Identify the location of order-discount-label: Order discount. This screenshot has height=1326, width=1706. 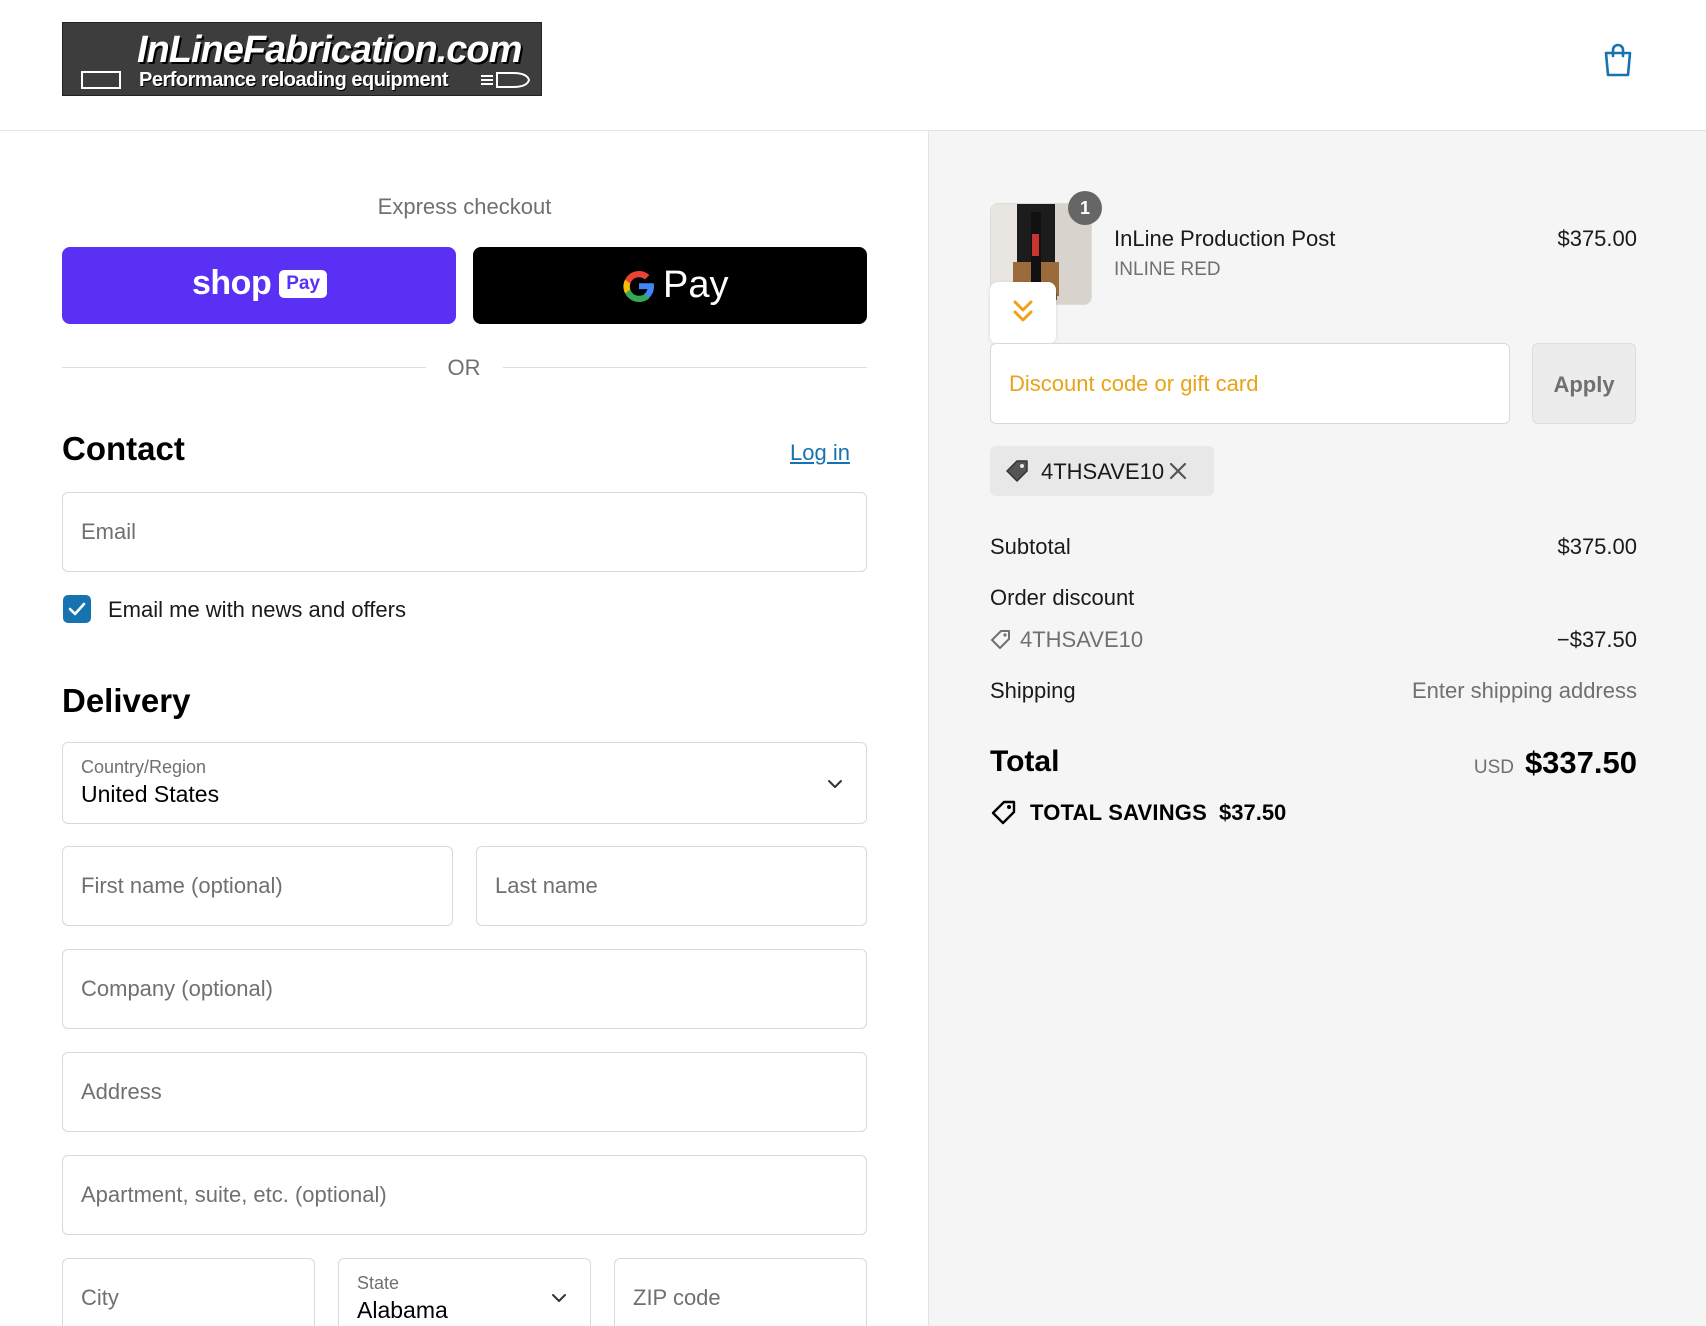
(1062, 597).